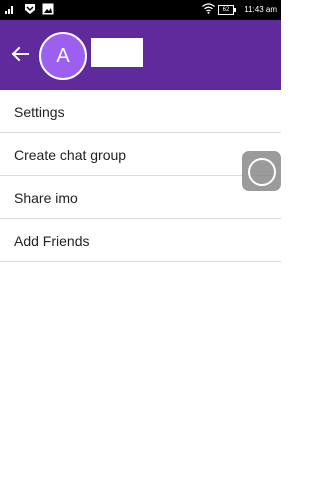 The height and width of the screenshot is (500, 320). I want to click on menu-item-settings: Settings, so click(140, 111).